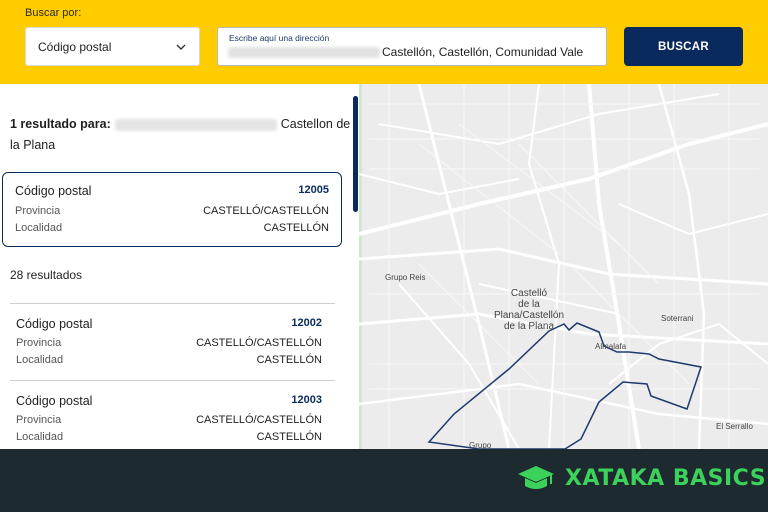 The image size is (768, 512). What do you see at coordinates (53, 13) in the screenshot?
I see `search-by-label: Buscar por:` at bounding box center [53, 13].